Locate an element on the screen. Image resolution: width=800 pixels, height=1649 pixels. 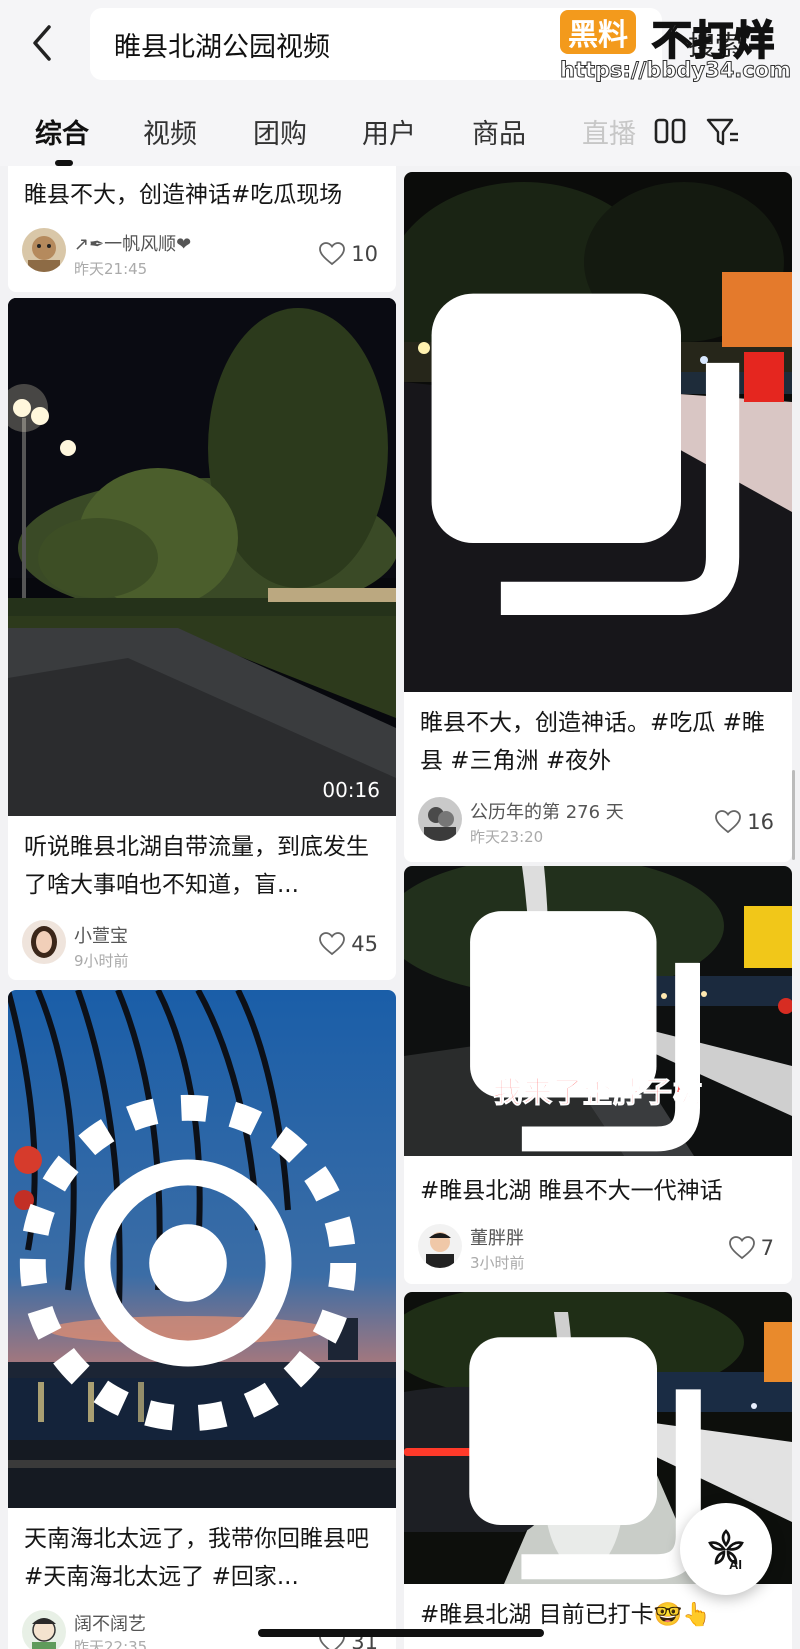
card-title: 睢县不大，创造神话#吃瓜现场 is located at coordinates (183, 195).